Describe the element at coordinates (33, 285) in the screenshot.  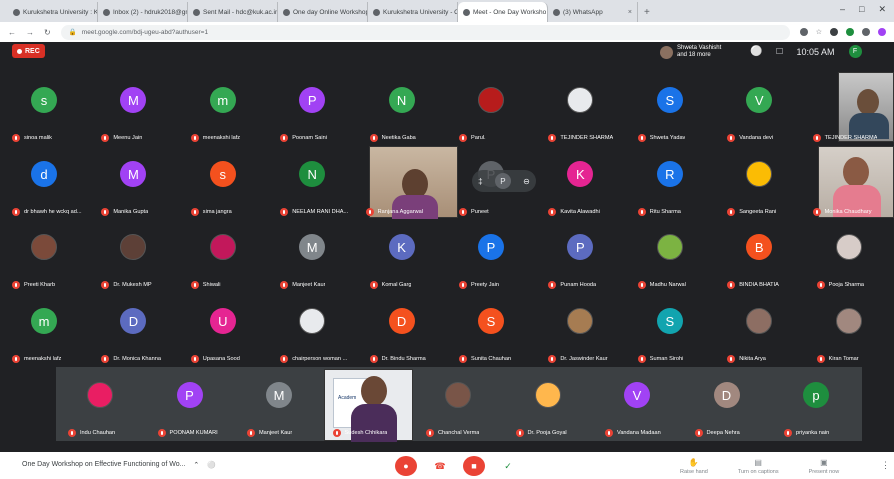
I see `participant-name-label: Preeti Kharb` at that location.